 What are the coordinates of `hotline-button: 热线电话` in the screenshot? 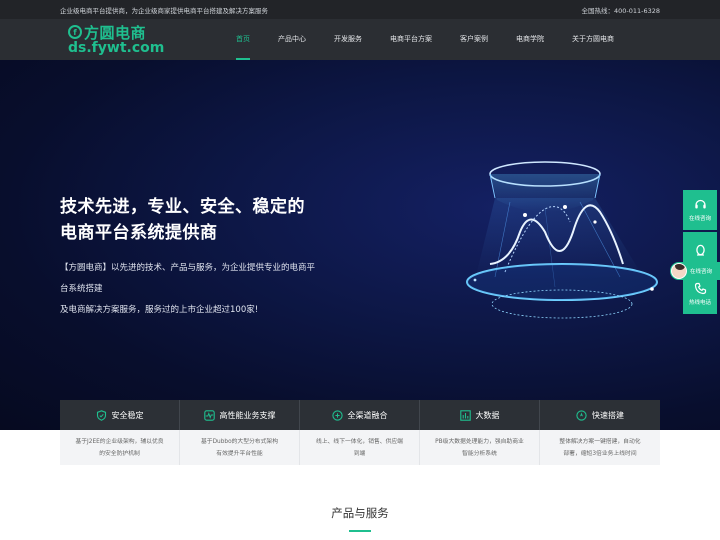 It's located at (700, 294).